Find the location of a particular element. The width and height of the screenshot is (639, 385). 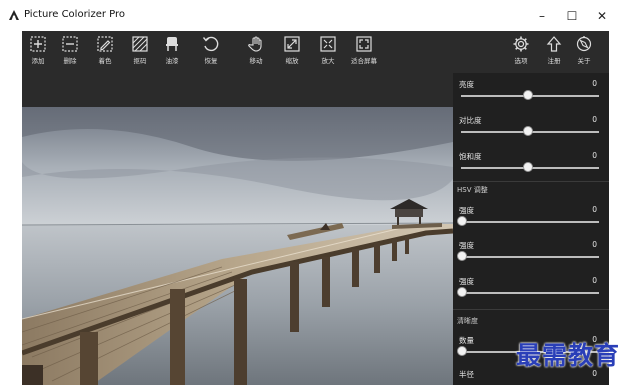

remove-icon is located at coordinates (70, 44).